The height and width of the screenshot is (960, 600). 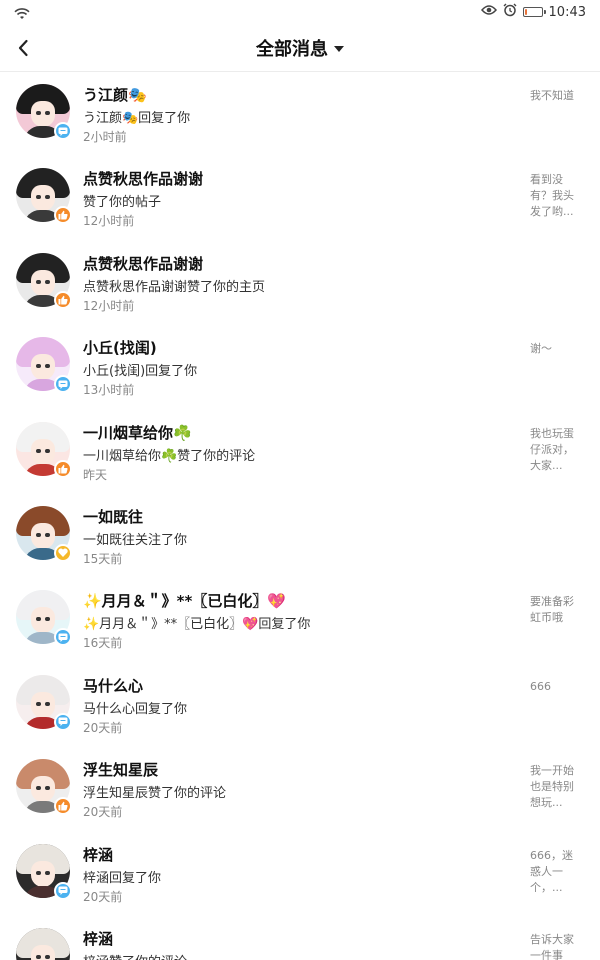 What do you see at coordinates (174, 287) in the screenshot?
I see `message-action: 点赞秋思作品谢谢赞了你的主页` at bounding box center [174, 287].